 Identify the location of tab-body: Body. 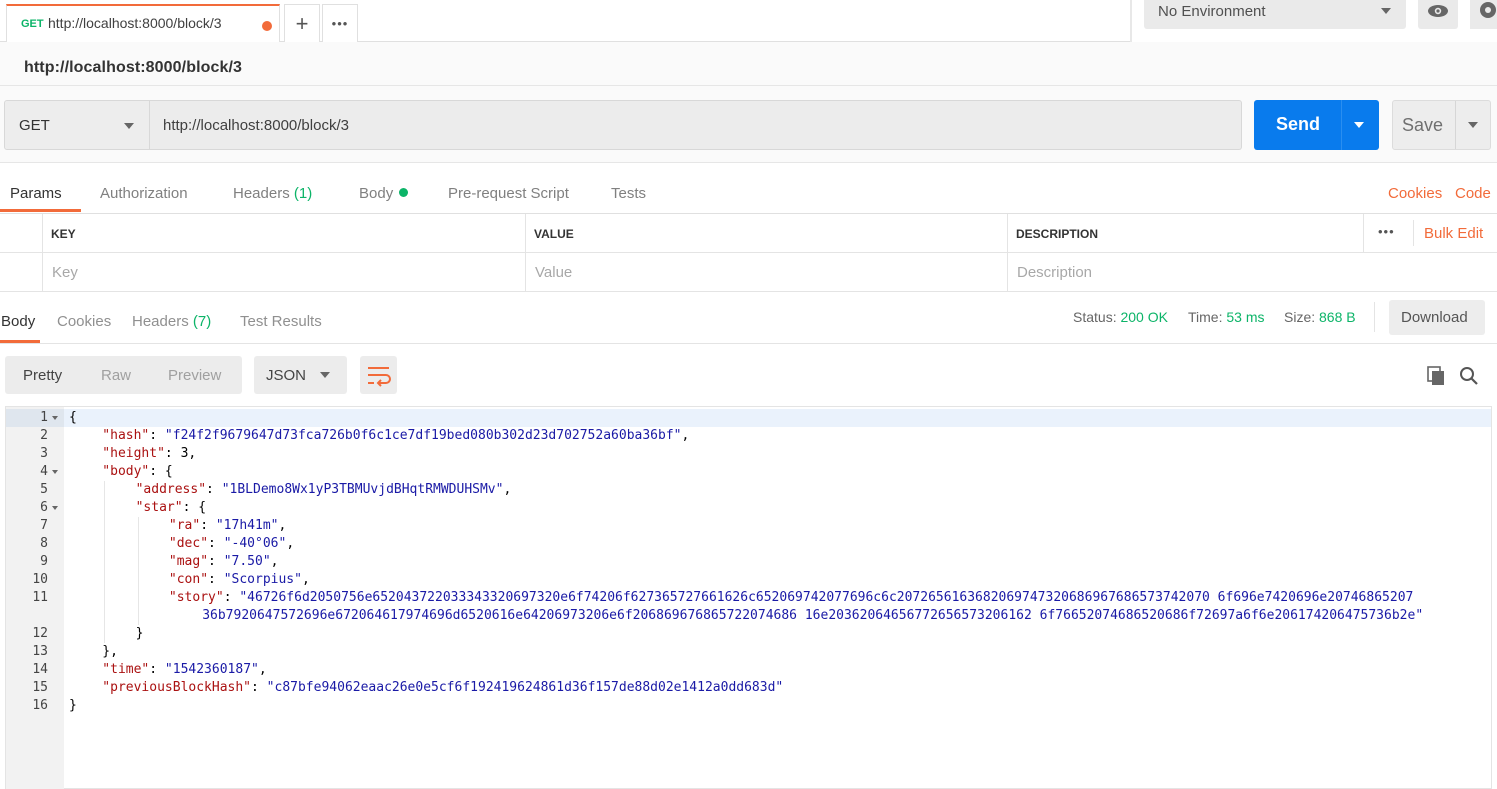
(384, 193).